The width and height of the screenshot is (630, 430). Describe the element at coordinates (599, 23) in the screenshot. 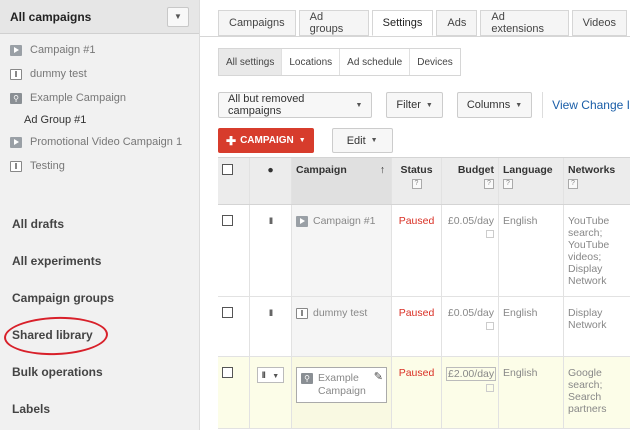

I see `tab-videos: Videos` at that location.